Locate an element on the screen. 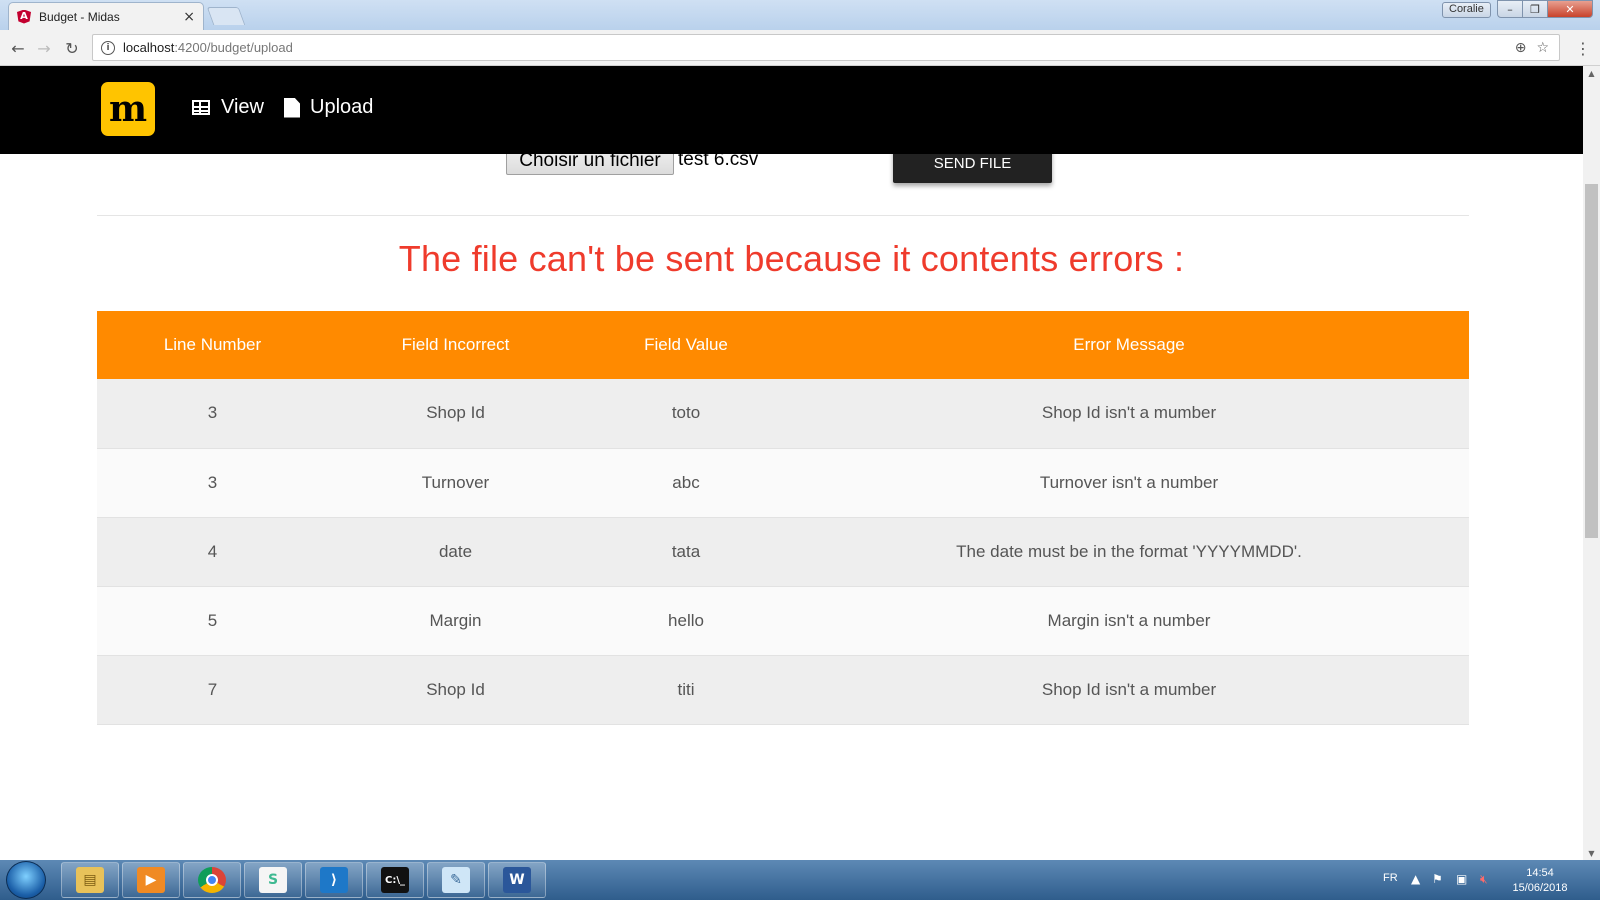 This screenshot has width=1600, height=900. table-row: 3 Shop Id toto Shop Id isn't a mumber is located at coordinates (783, 414).